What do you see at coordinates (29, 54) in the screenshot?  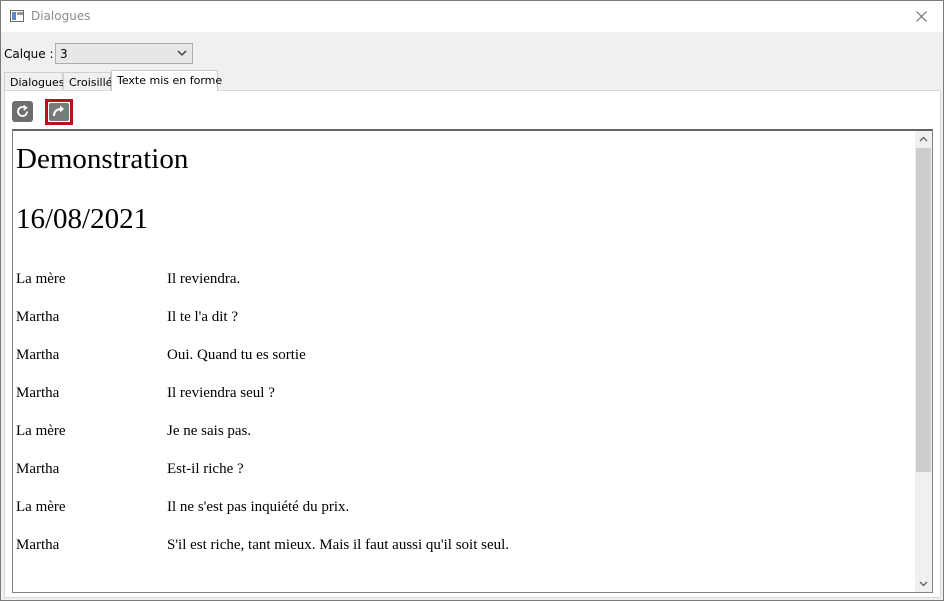 I see `layer-label: Calque :` at bounding box center [29, 54].